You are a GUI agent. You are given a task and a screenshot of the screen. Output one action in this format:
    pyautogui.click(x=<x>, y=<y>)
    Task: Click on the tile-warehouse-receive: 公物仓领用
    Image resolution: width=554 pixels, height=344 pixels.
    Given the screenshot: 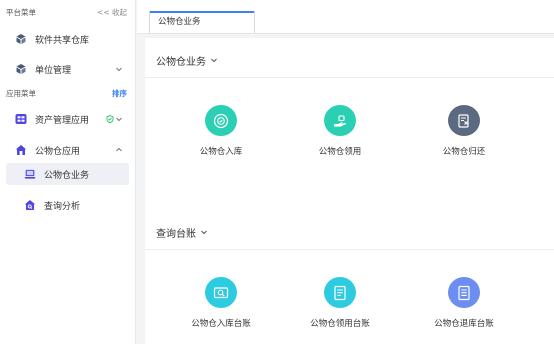 What is the action you would take?
    pyautogui.click(x=340, y=131)
    